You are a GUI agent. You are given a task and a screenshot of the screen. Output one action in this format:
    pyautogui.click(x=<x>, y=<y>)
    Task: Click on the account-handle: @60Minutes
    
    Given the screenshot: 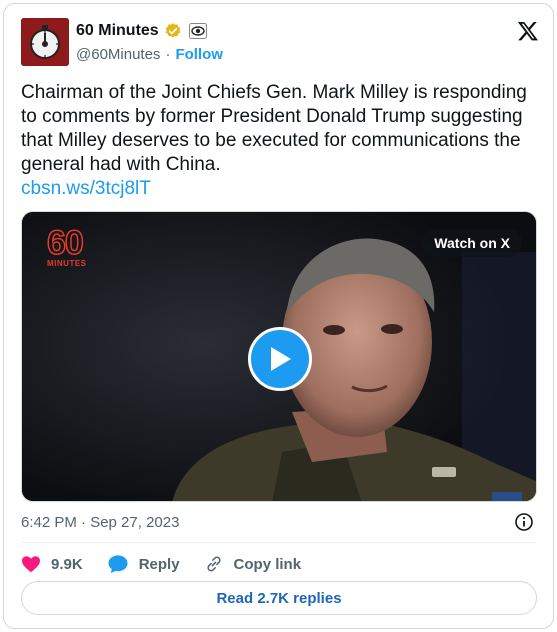 What is the action you would take?
    pyautogui.click(x=118, y=54)
    